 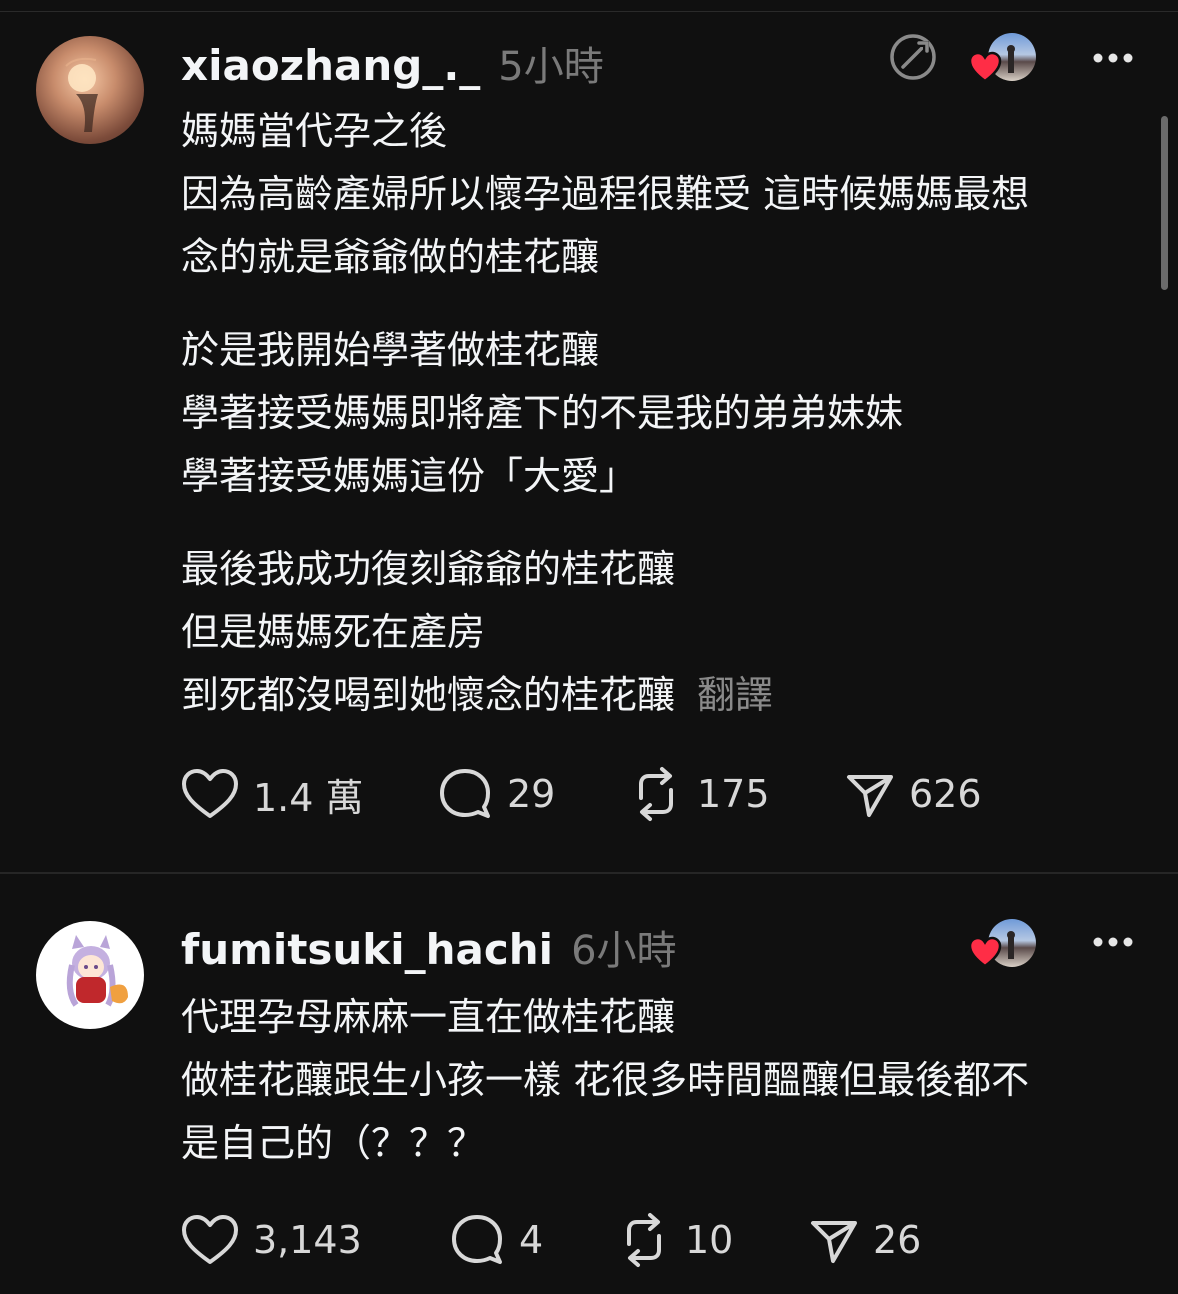 What do you see at coordinates (733, 794) in the screenshot?
I see `repost-count: 175` at bounding box center [733, 794].